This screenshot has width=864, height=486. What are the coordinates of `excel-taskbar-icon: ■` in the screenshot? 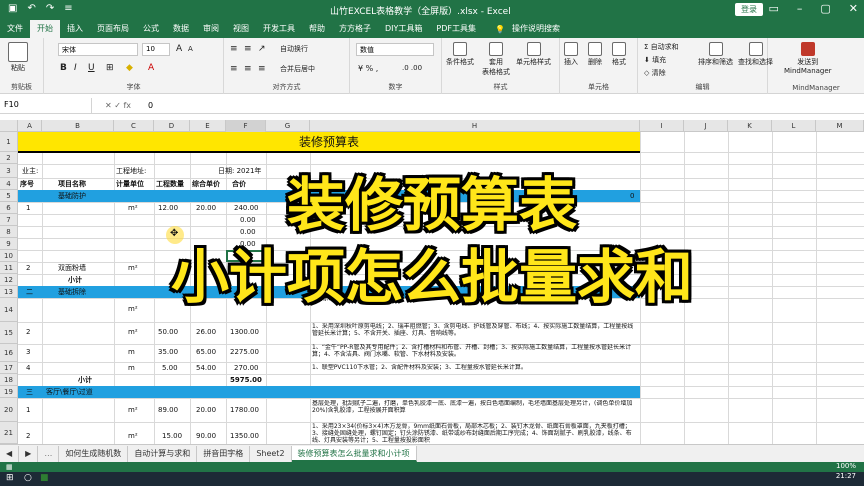 It's located at (44, 478).